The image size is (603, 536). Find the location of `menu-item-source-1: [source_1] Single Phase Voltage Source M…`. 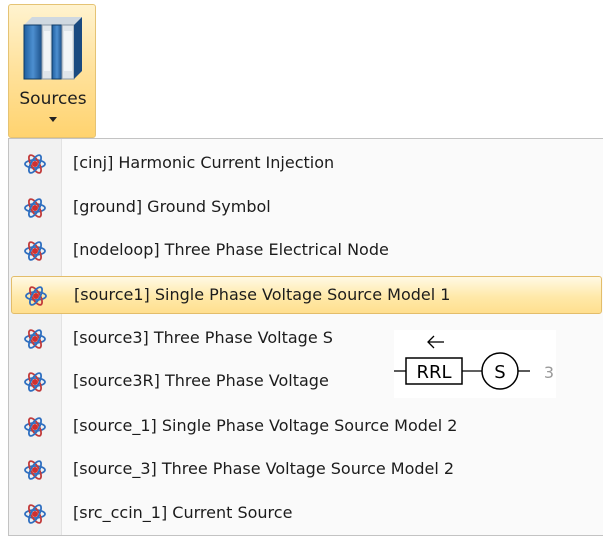

menu-item-source-1: [source_1] Single Phase Voltage Source M… is located at coordinates (306, 427).